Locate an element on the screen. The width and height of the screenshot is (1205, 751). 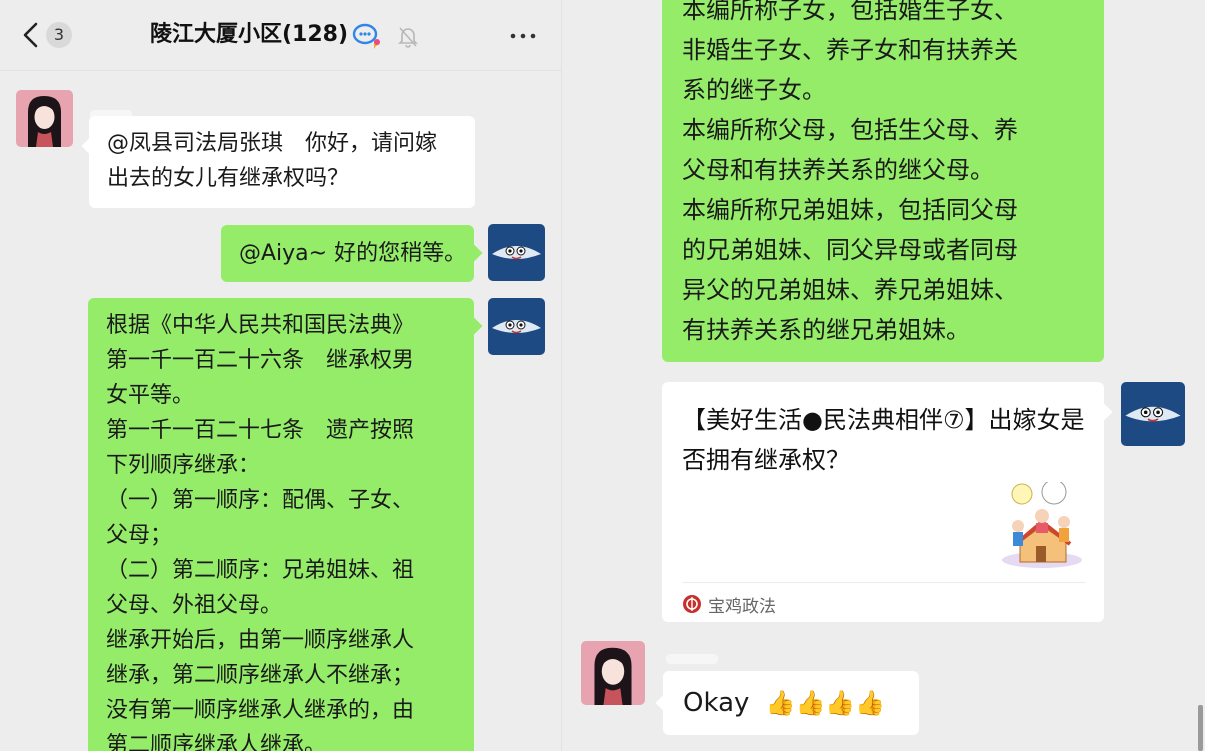
message-text: 父母； is located at coordinates (139, 535).